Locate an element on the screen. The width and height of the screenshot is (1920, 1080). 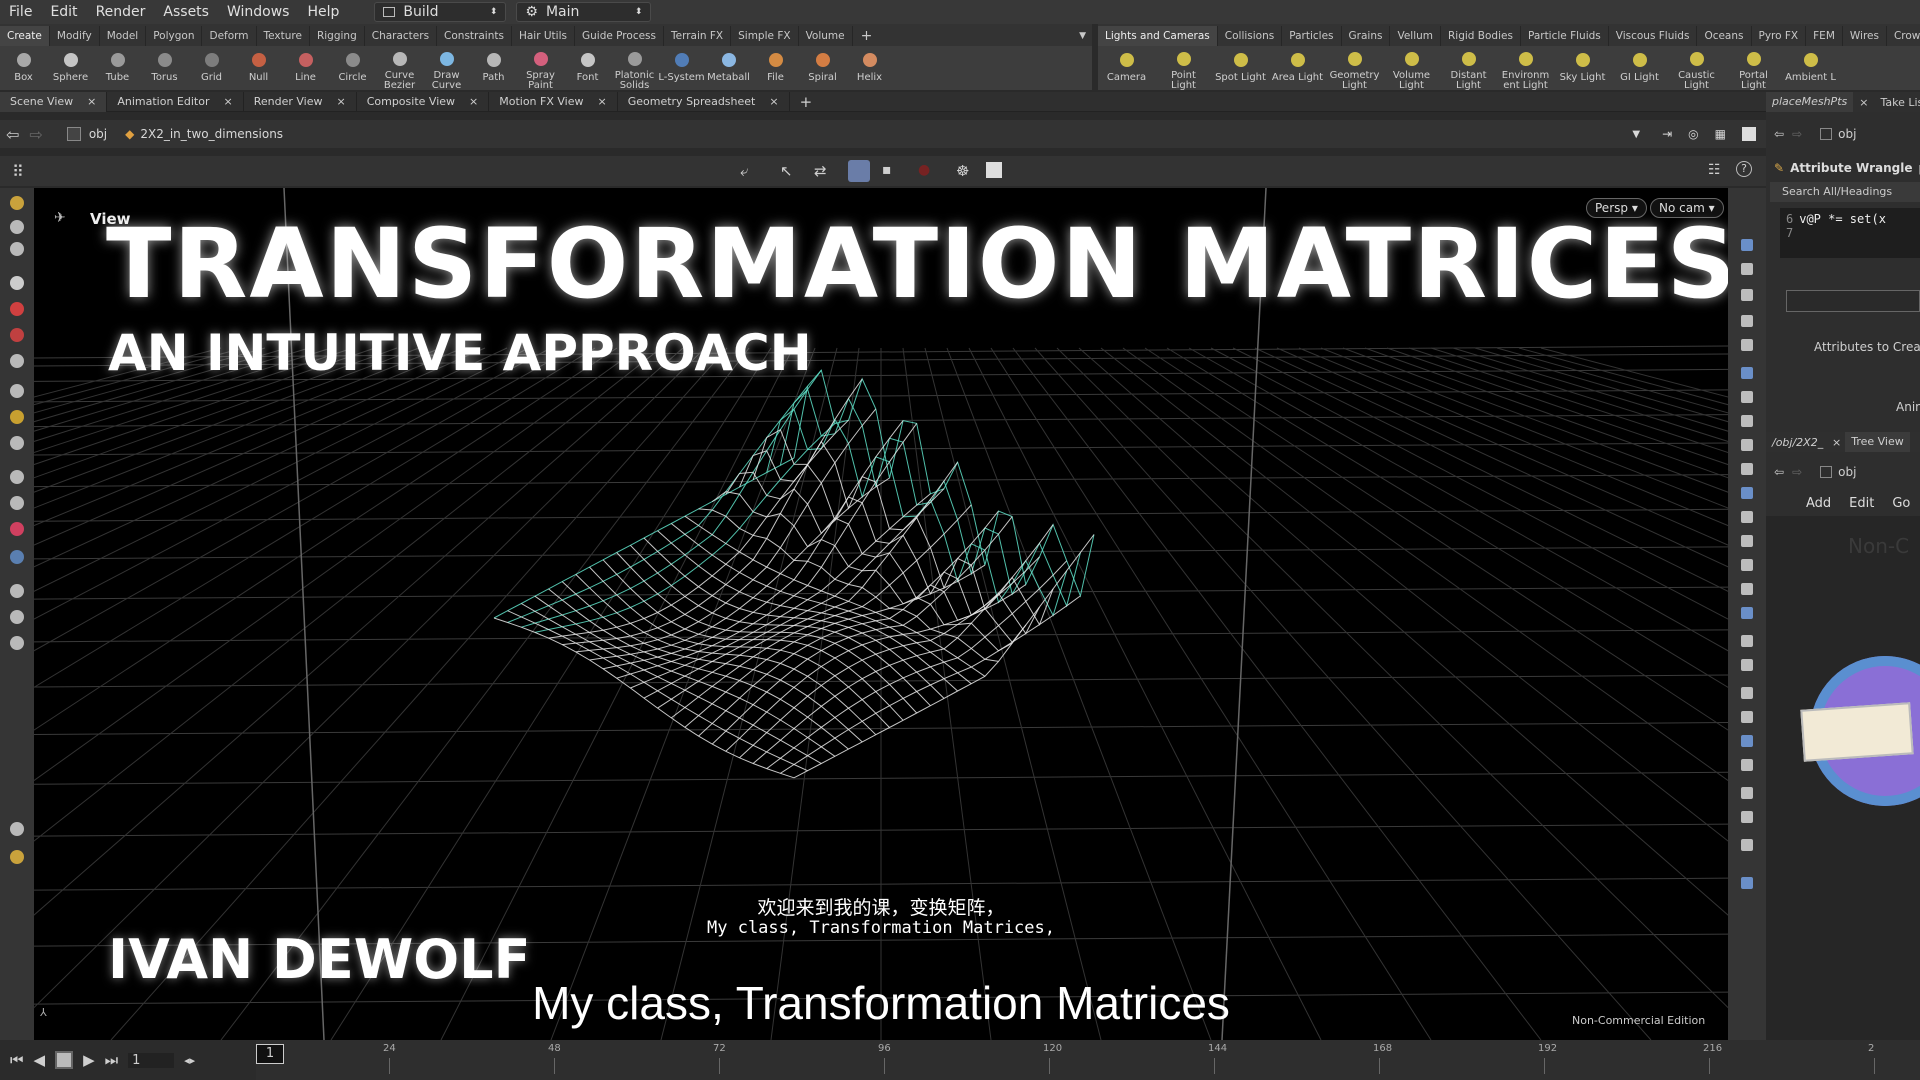
current-frame-box: 1 is located at coordinates (270, 1054).